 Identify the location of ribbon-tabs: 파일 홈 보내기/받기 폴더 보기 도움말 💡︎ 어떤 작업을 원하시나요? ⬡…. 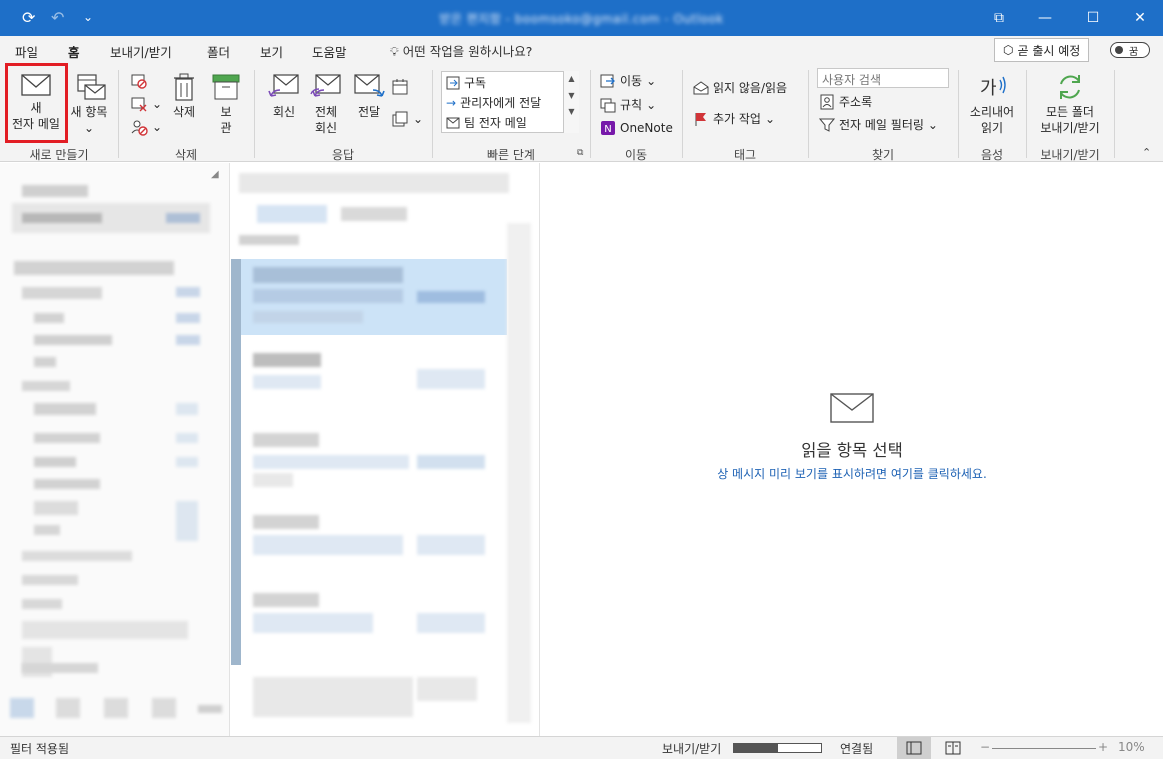
(581, 51).